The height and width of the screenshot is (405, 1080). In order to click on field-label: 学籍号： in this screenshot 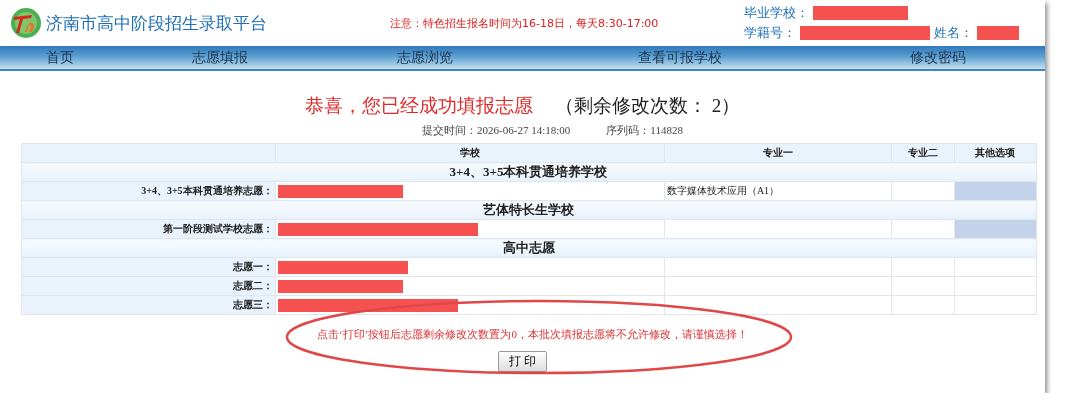, I will do `click(770, 33)`.